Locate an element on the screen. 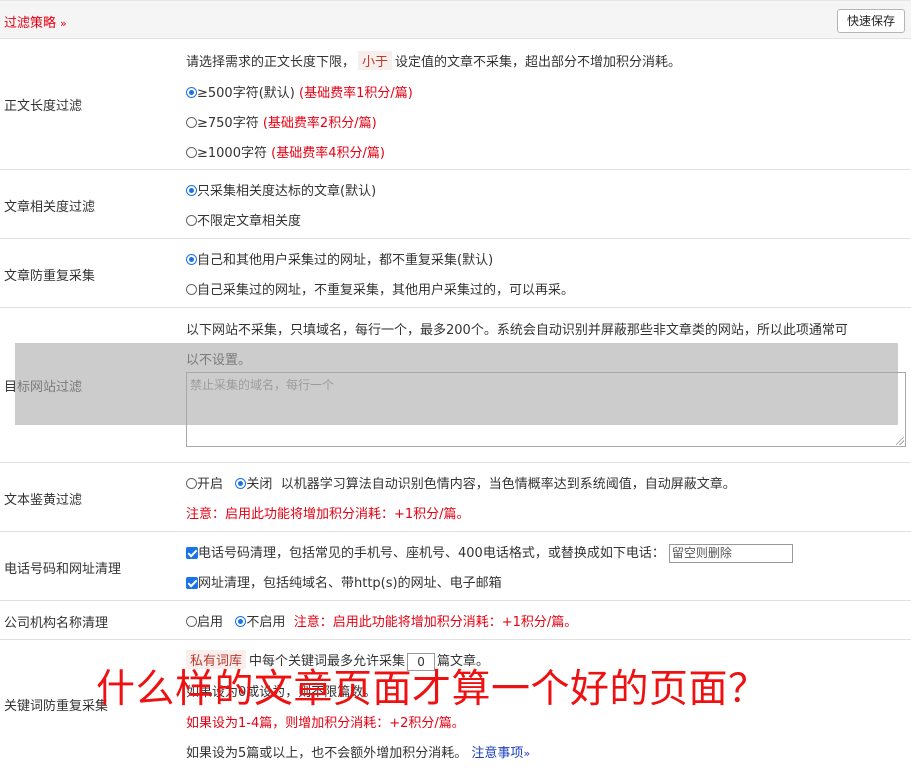 The image size is (912, 768). length-filter-desc: 请选择需求的正文长度下限， 小于 设定值的文章不采集，超出部分不增加积分消耗。 is located at coordinates (433, 60).